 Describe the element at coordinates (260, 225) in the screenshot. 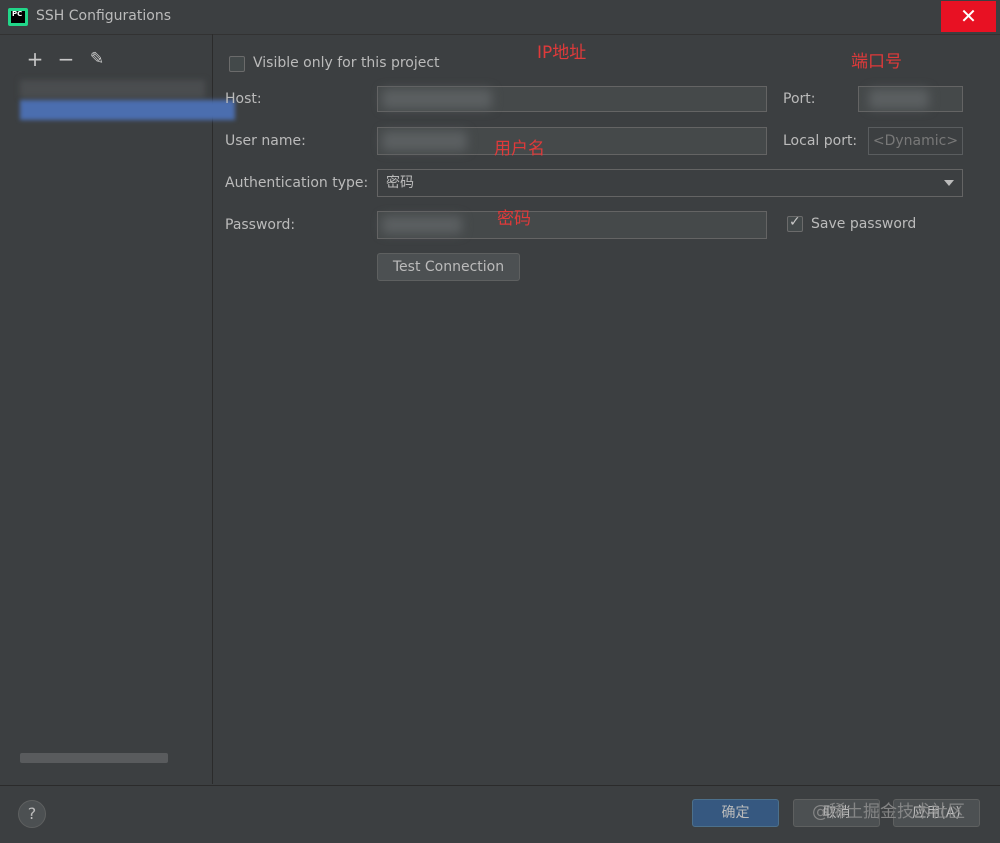

I see `password-label: Password:` at that location.